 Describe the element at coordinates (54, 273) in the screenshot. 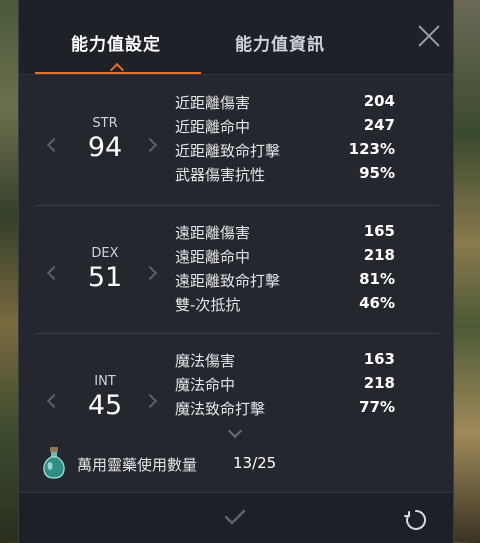

I see `decrease-dex-arrow-icon` at that location.